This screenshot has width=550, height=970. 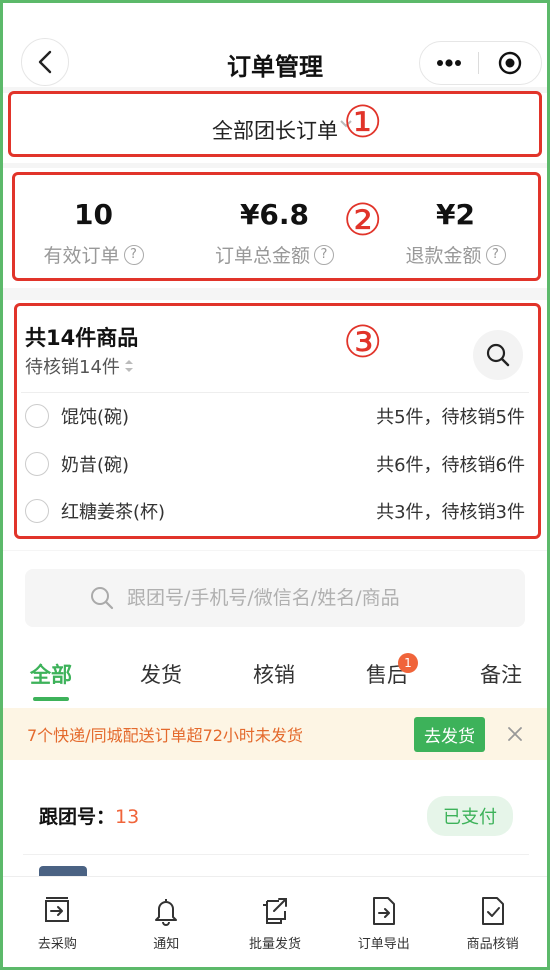 I want to click on export-icon, so click(x=383, y=911).